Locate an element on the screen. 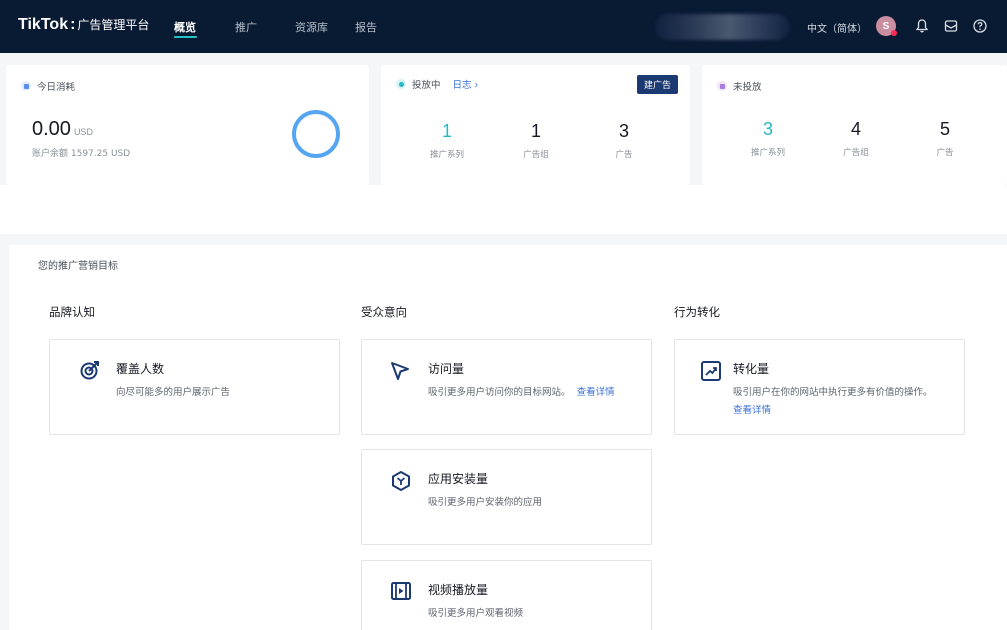  language-selector: 中文（简体） is located at coordinates (837, 27).